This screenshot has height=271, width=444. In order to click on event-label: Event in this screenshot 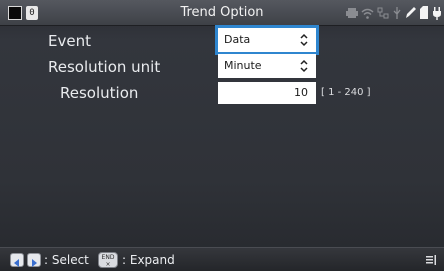, I will do `click(69, 41)`.